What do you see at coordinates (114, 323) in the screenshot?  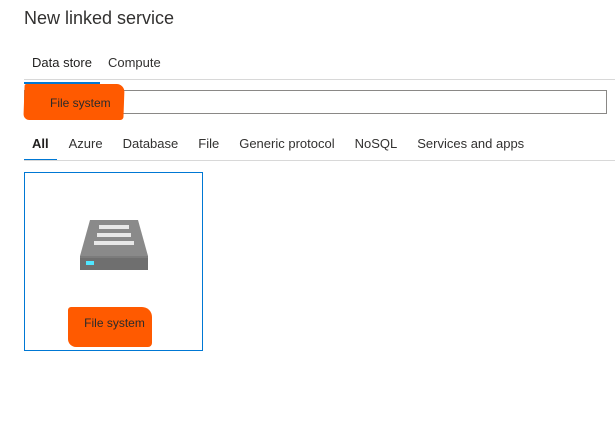 I see `tile-label: File system` at bounding box center [114, 323].